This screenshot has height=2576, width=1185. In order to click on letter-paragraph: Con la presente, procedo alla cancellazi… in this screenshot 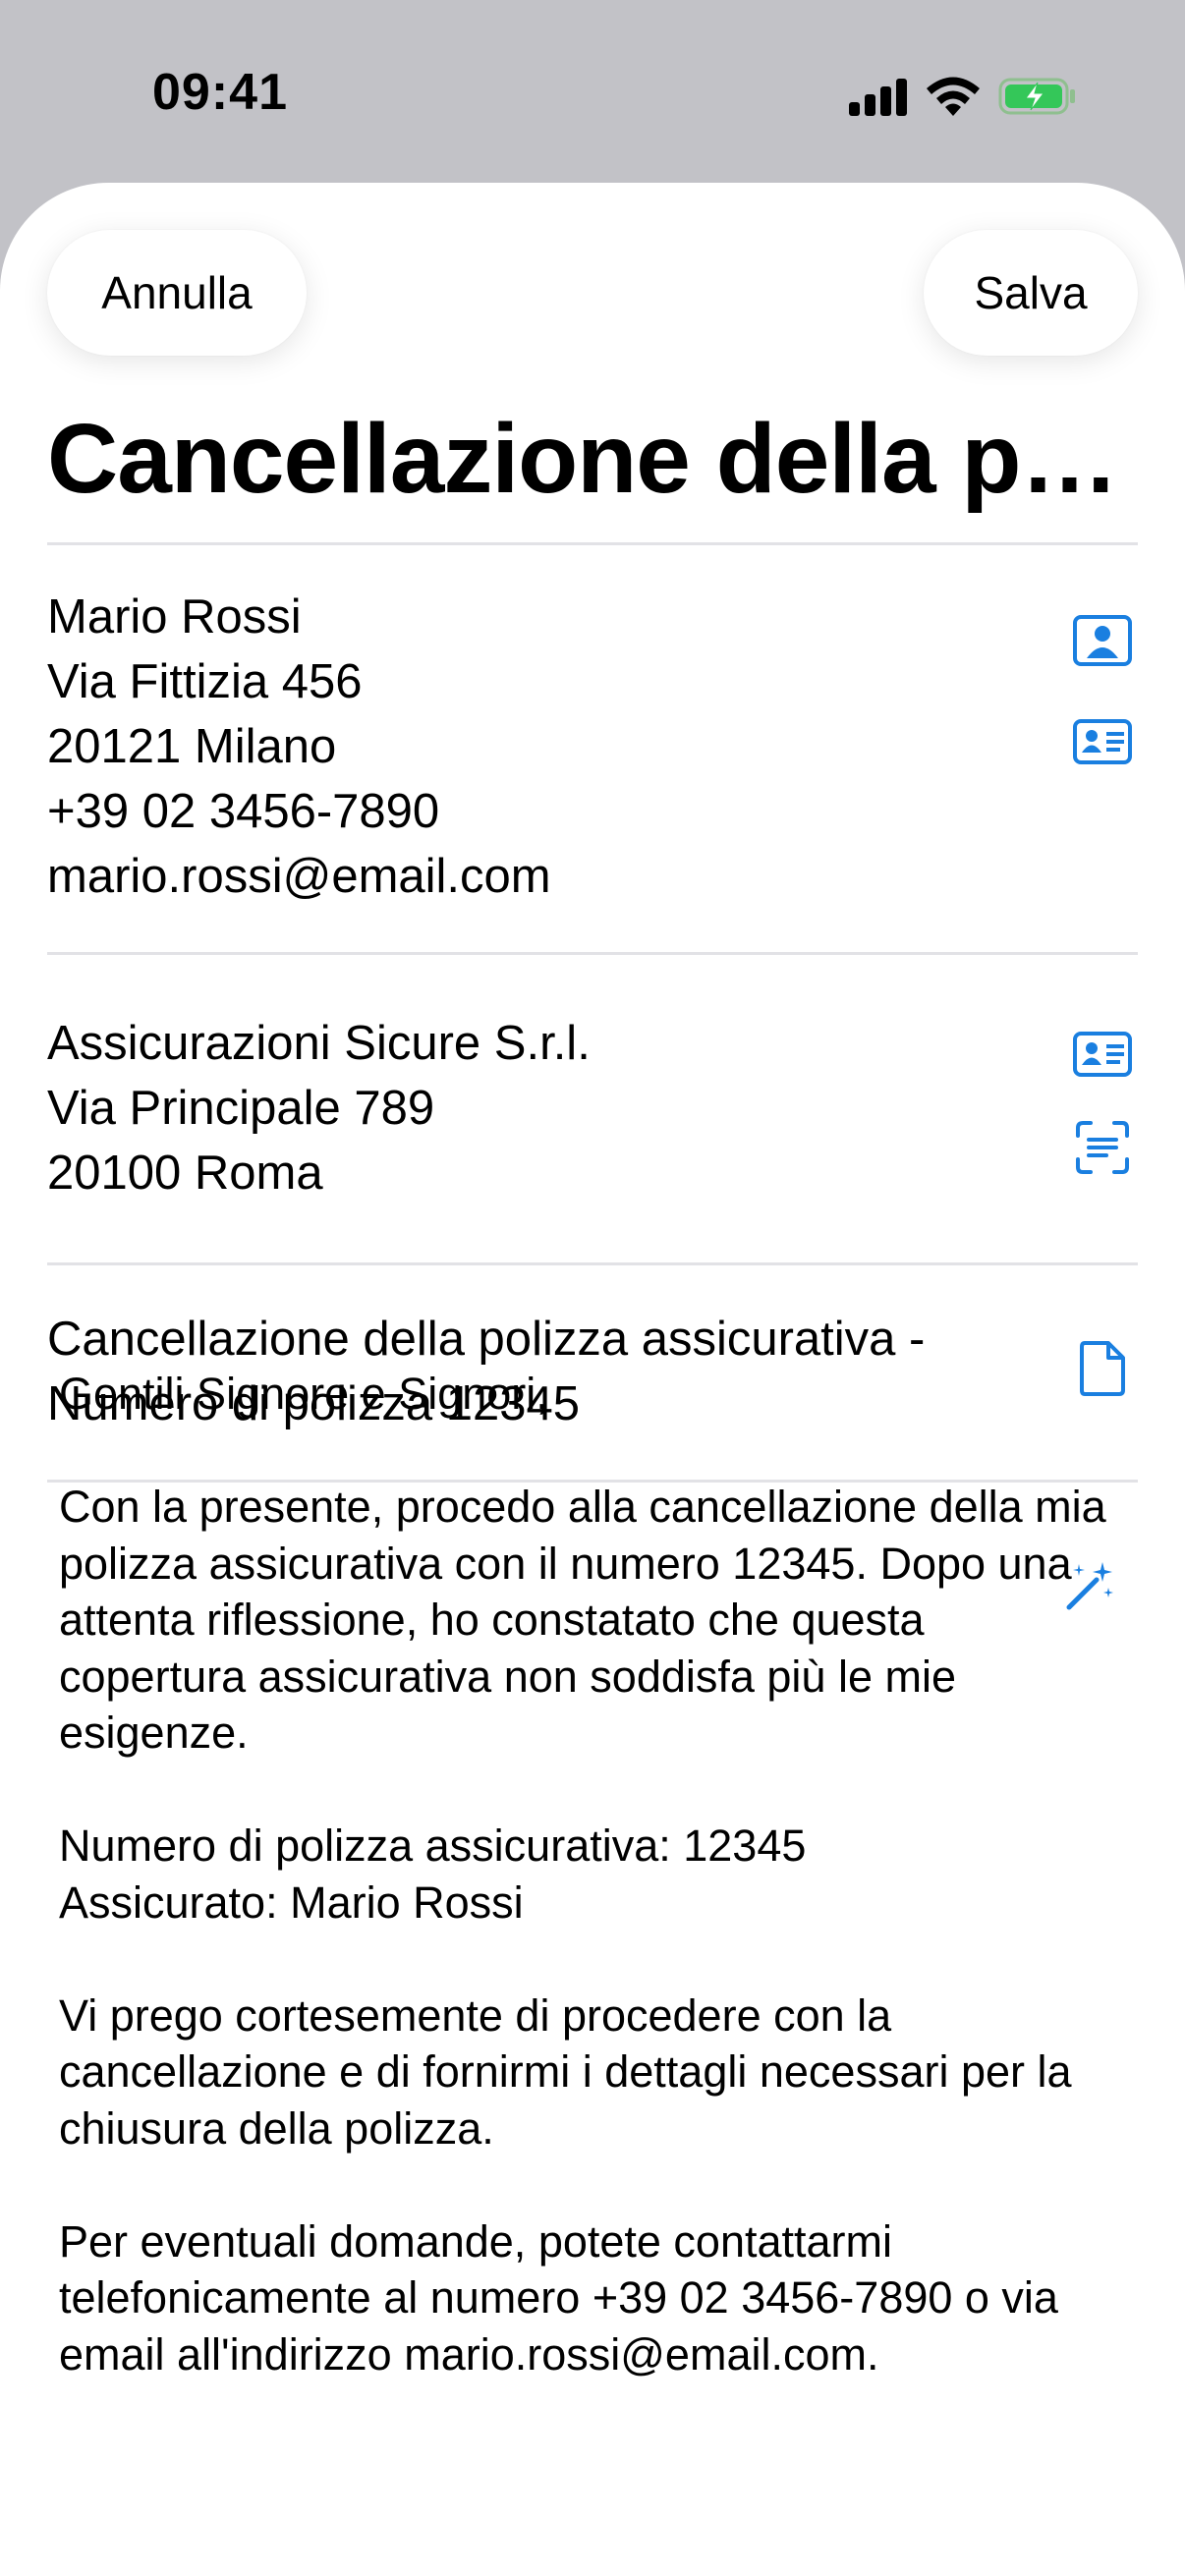, I will do `click(583, 1620)`.